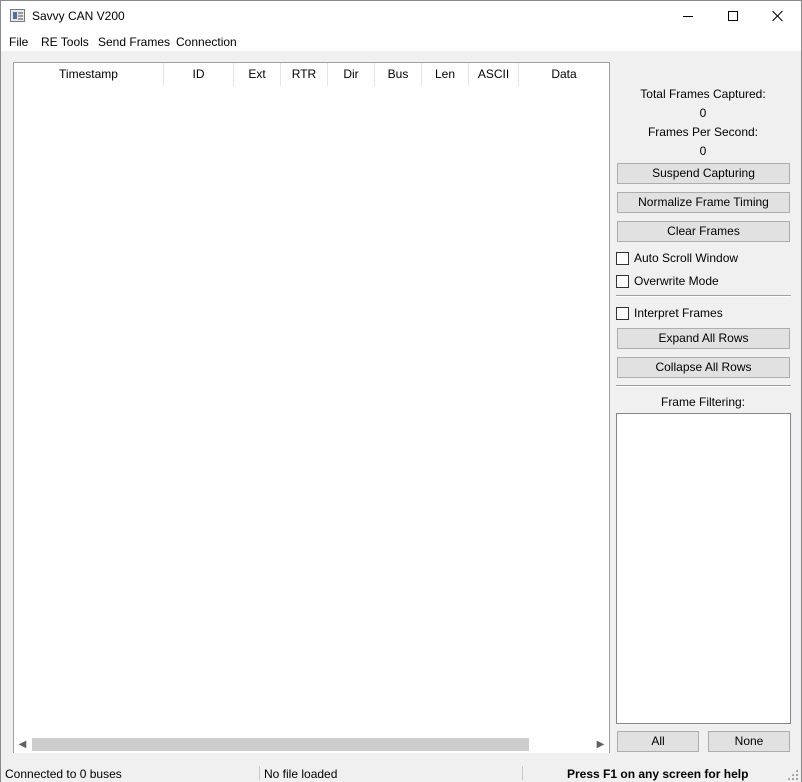 This screenshot has width=802, height=782. I want to click on resize-grip-icon, so click(792, 774).